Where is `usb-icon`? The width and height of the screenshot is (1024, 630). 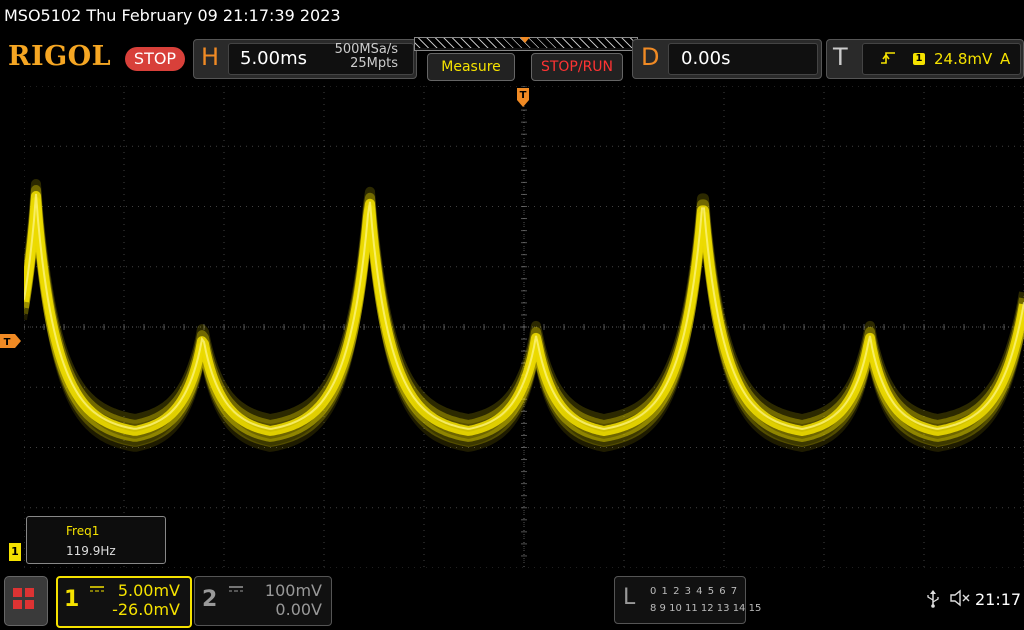 usb-icon is located at coordinates (933, 601).